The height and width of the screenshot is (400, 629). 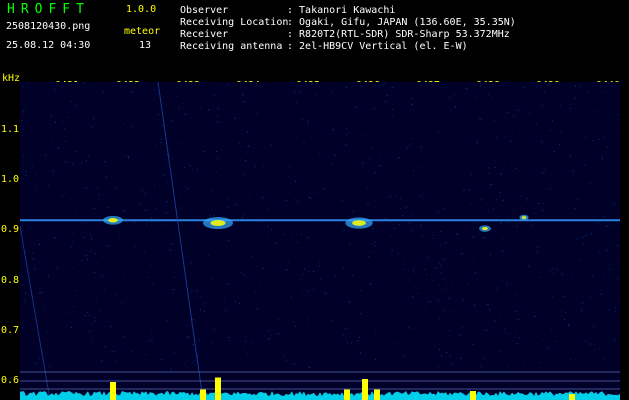 I want to click on meteor-count: 13, so click(x=145, y=45).